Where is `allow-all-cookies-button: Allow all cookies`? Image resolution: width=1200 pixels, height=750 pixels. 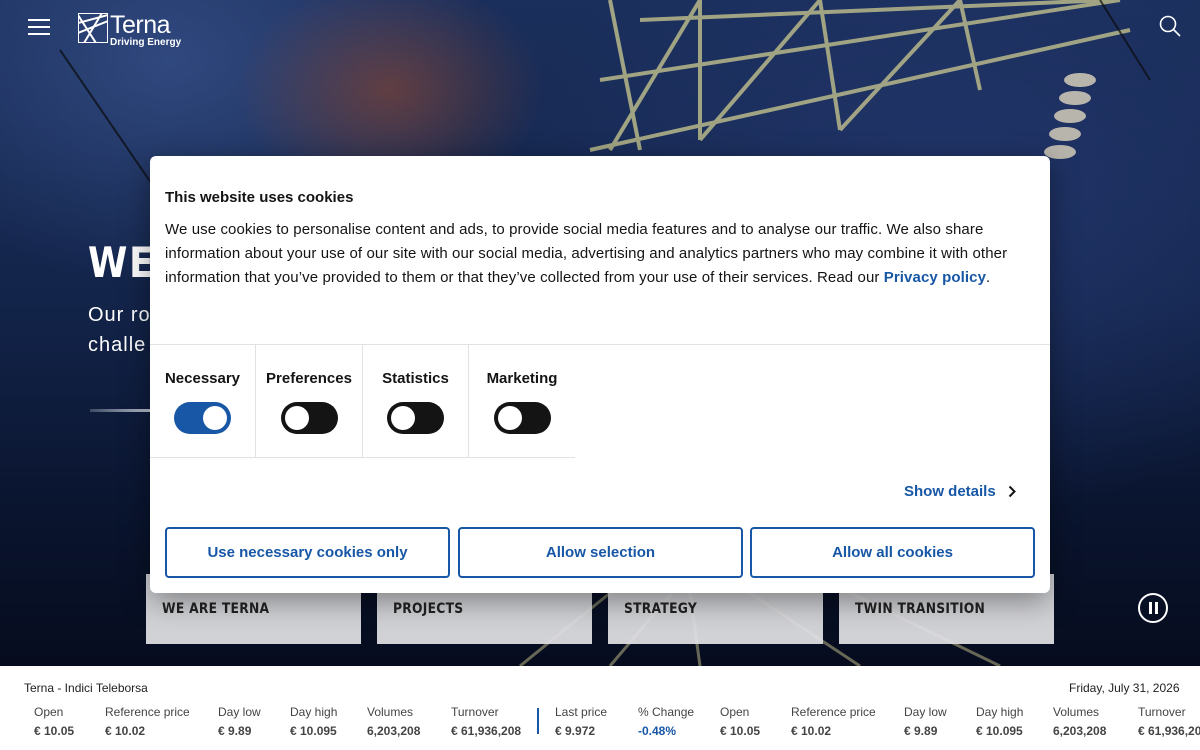
allow-all-cookies-button: Allow all cookies is located at coordinates (892, 552).